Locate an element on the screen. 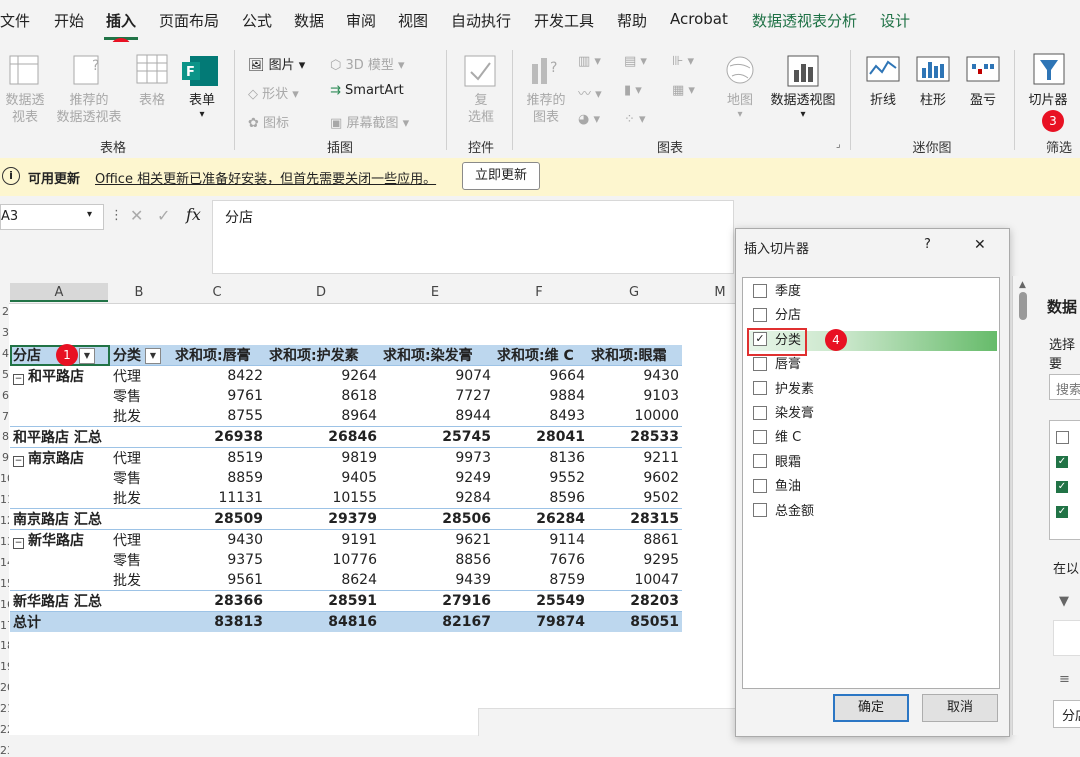 This screenshot has height=757, width=1080. pivot-category-cell: 代理 is located at coordinates (141, 458).